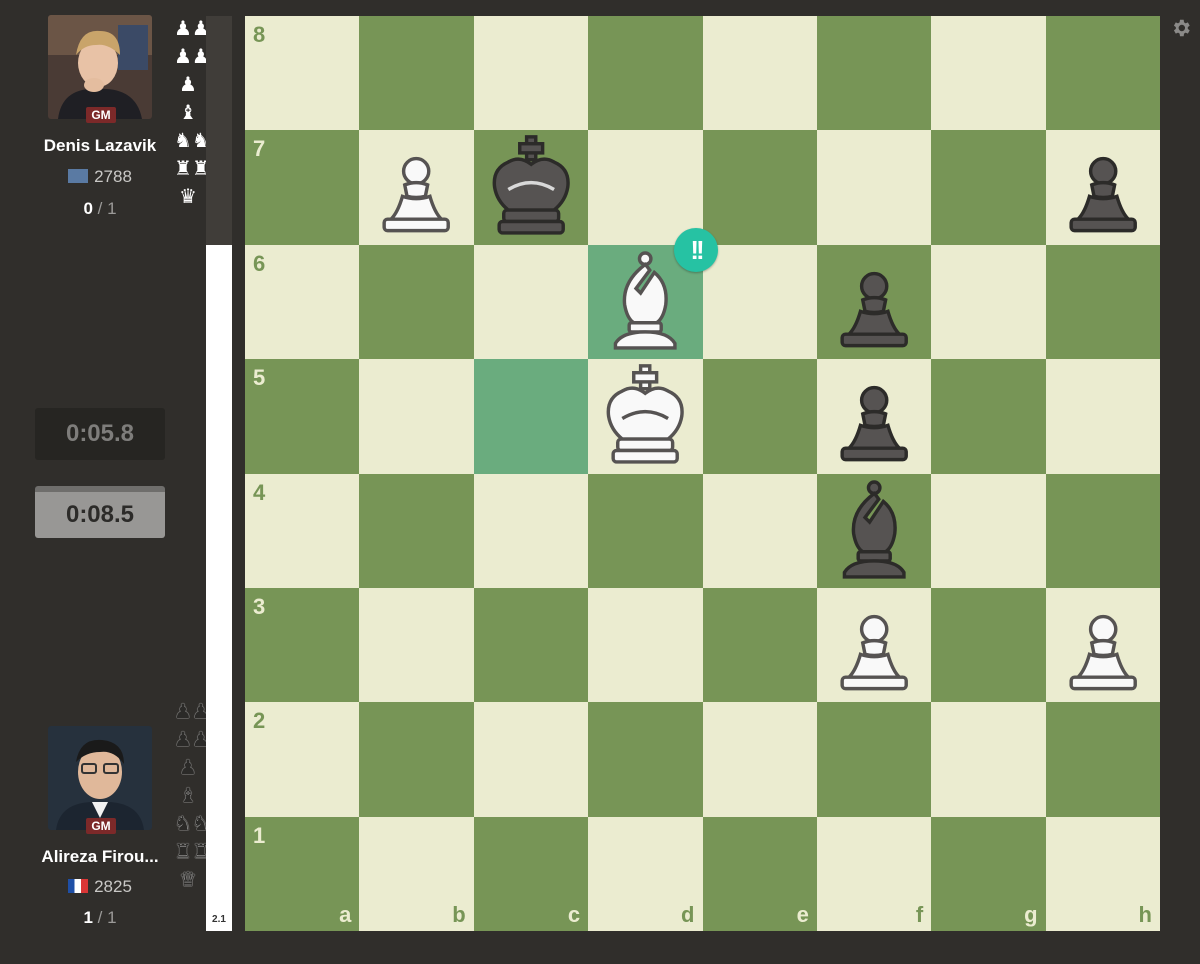 Image resolution: width=1200 pixels, height=964 pixels. Describe the element at coordinates (259, 378) in the screenshot. I see `rank-label: 5` at that location.